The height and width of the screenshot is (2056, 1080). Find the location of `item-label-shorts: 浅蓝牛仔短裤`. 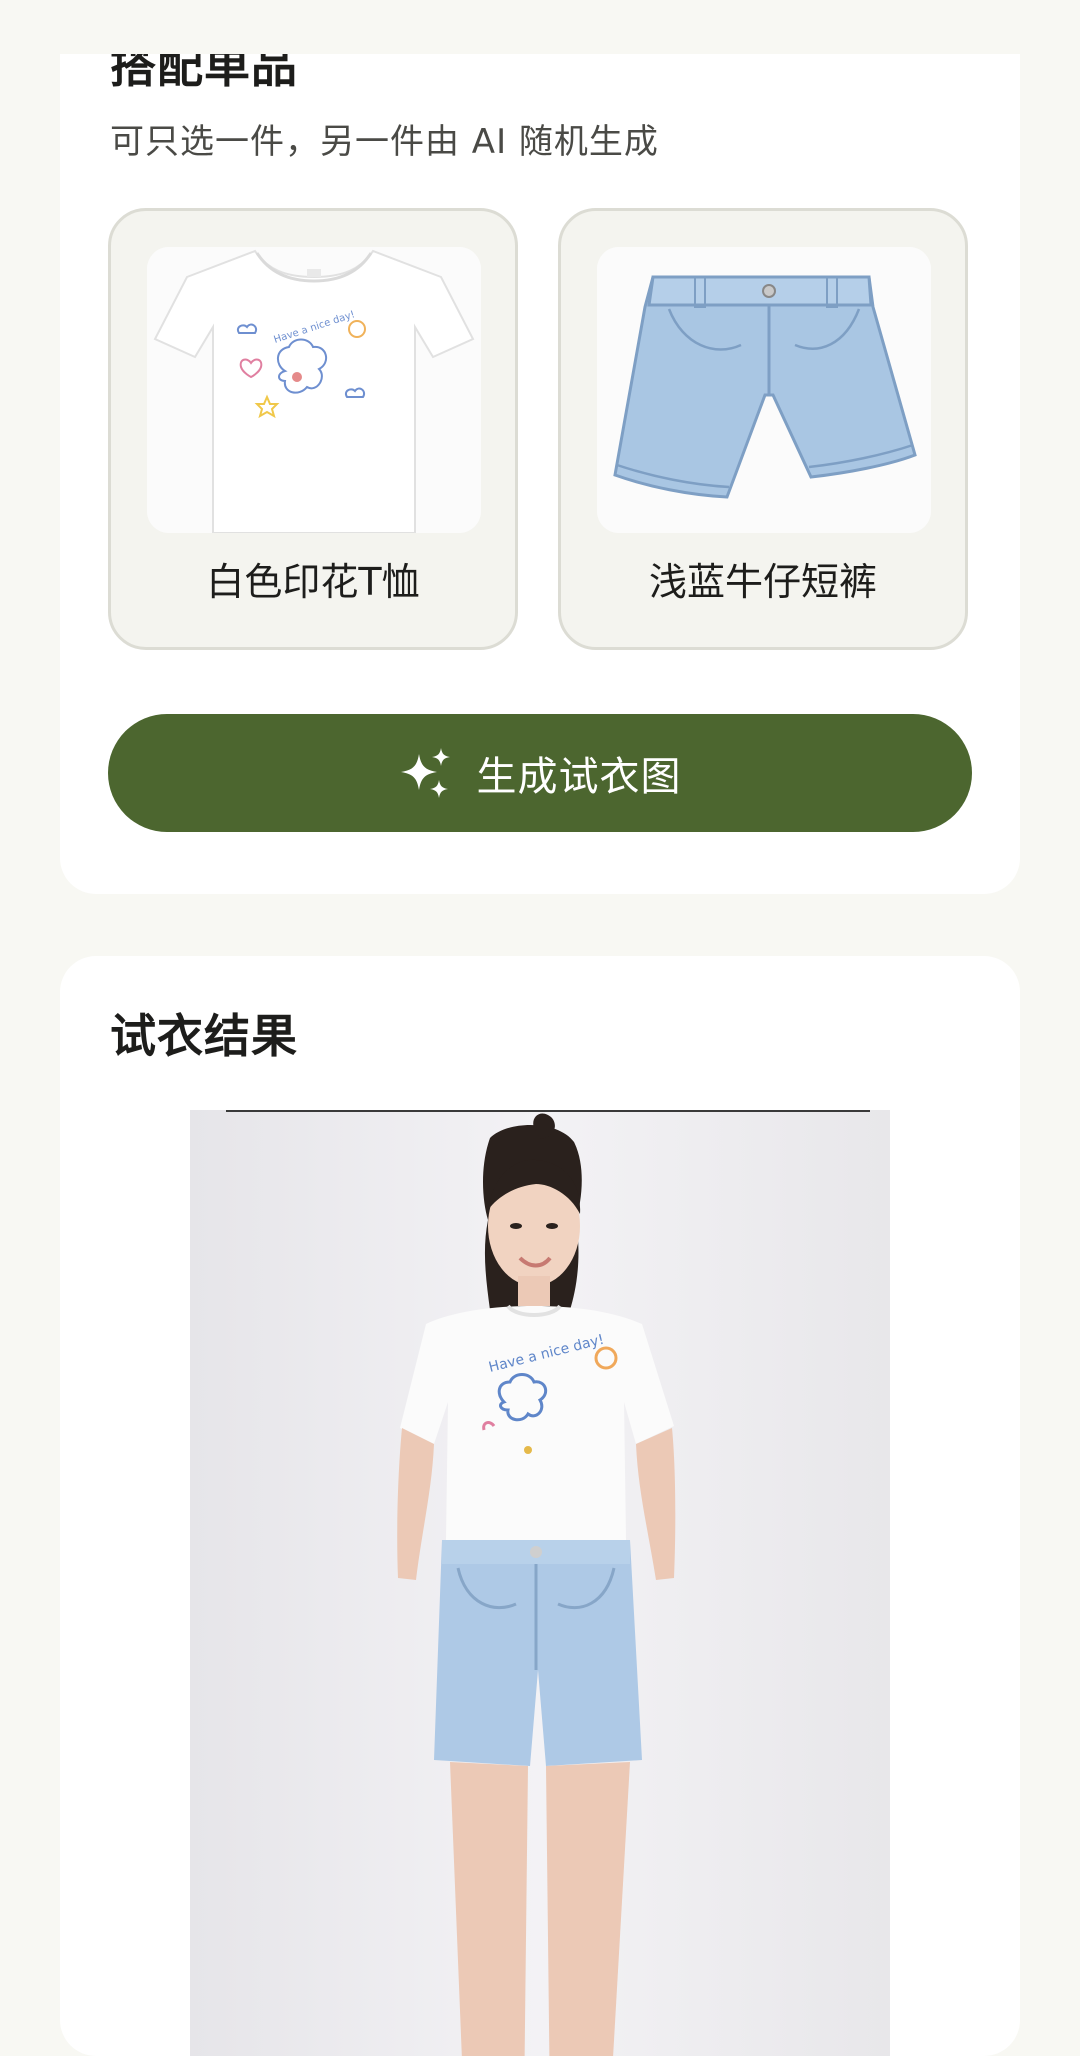

item-label-shorts: 浅蓝牛仔短裤 is located at coordinates (762, 582).